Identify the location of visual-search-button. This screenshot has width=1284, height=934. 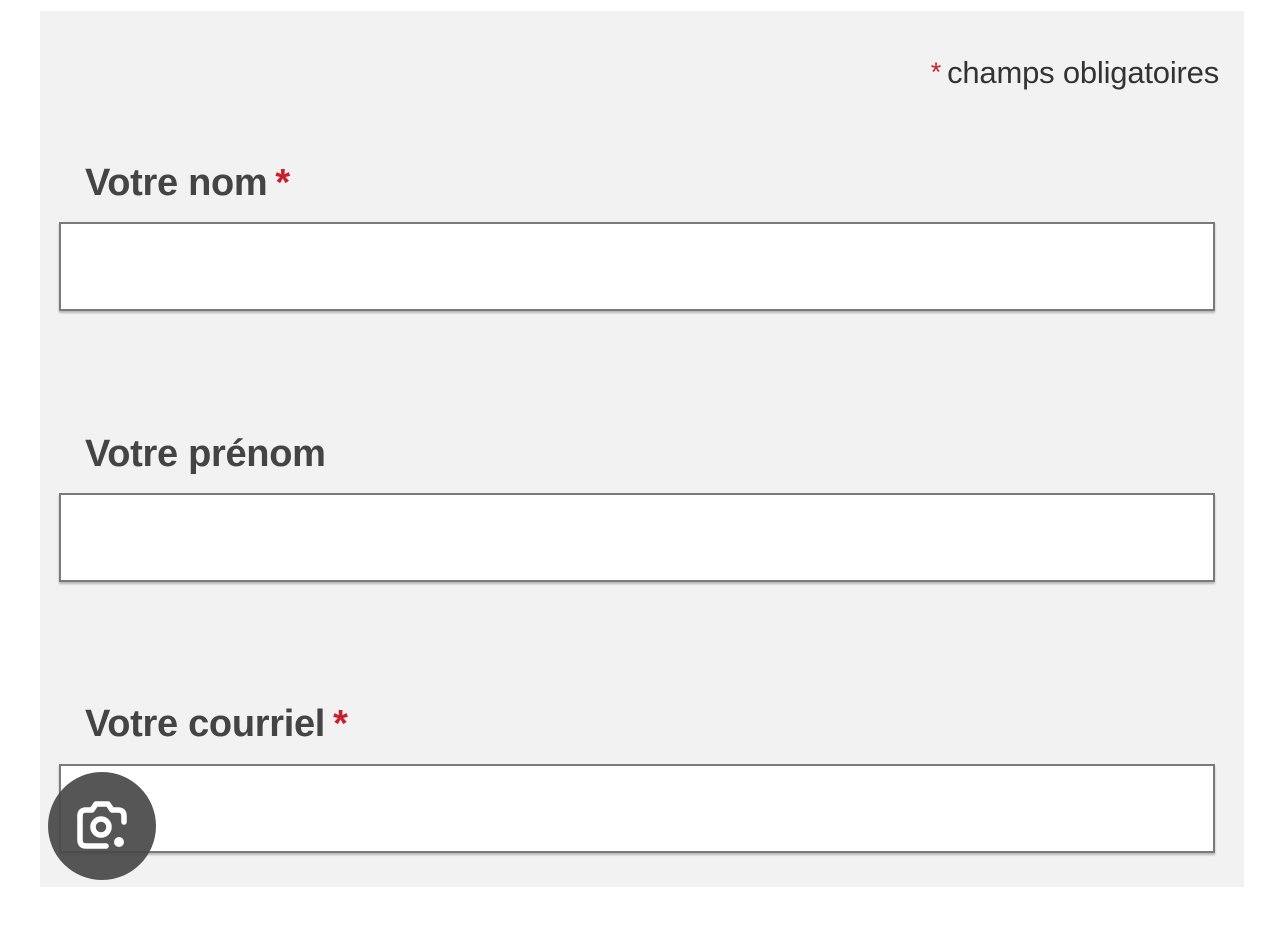
(102, 826).